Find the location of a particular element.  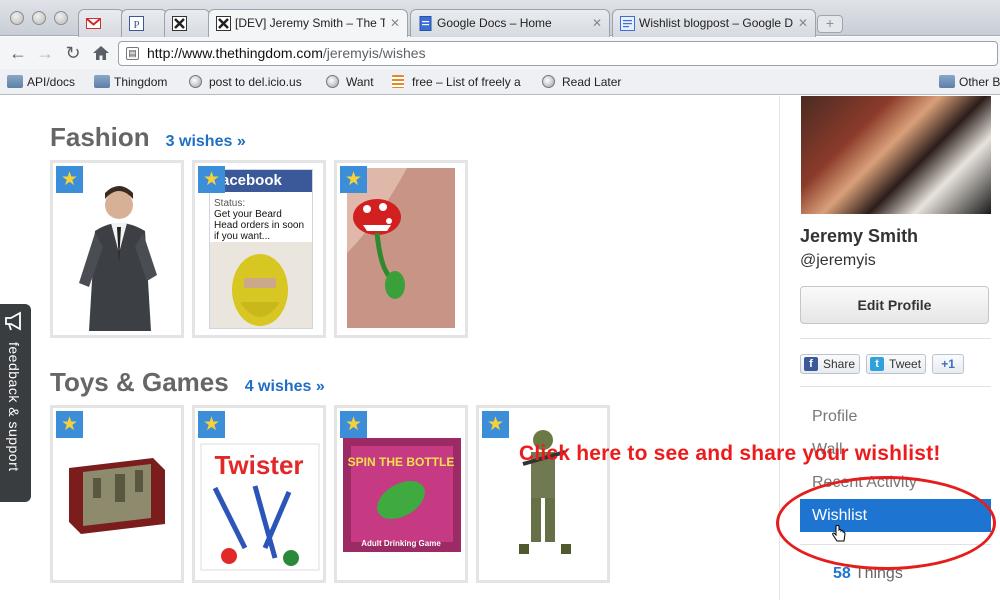

profile-photo is located at coordinates (896, 155).